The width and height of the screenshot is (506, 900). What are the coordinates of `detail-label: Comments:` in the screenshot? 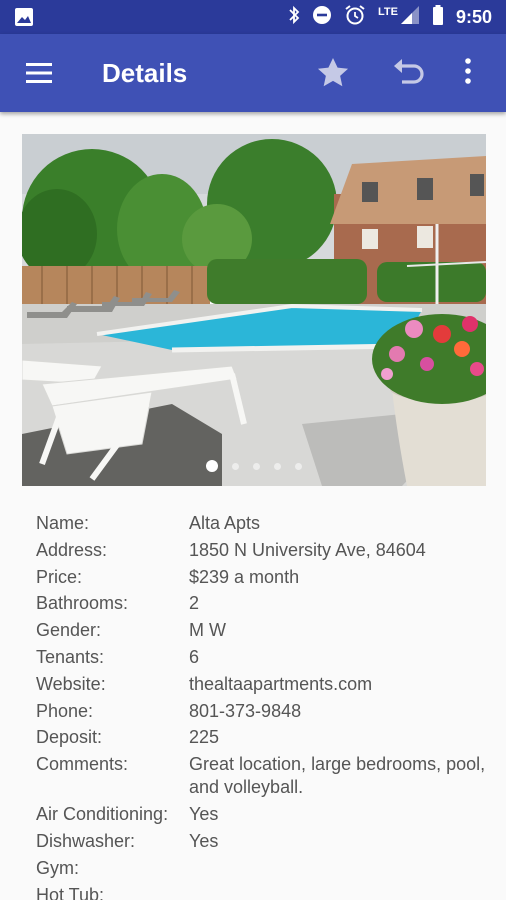 It's located at (82, 764).